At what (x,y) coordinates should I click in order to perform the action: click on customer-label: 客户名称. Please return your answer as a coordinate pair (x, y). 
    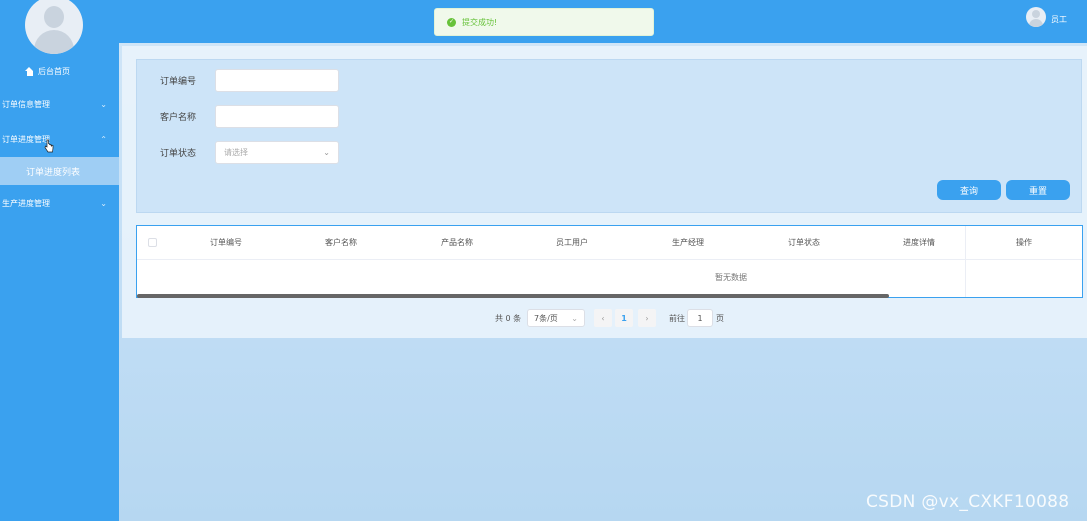
    Looking at the image, I should click on (178, 118).